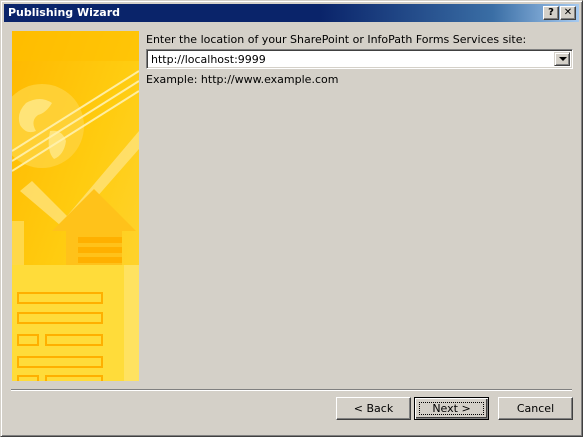 Image resolution: width=583 pixels, height=437 pixels. I want to click on back-button-label: < Back, so click(373, 408).